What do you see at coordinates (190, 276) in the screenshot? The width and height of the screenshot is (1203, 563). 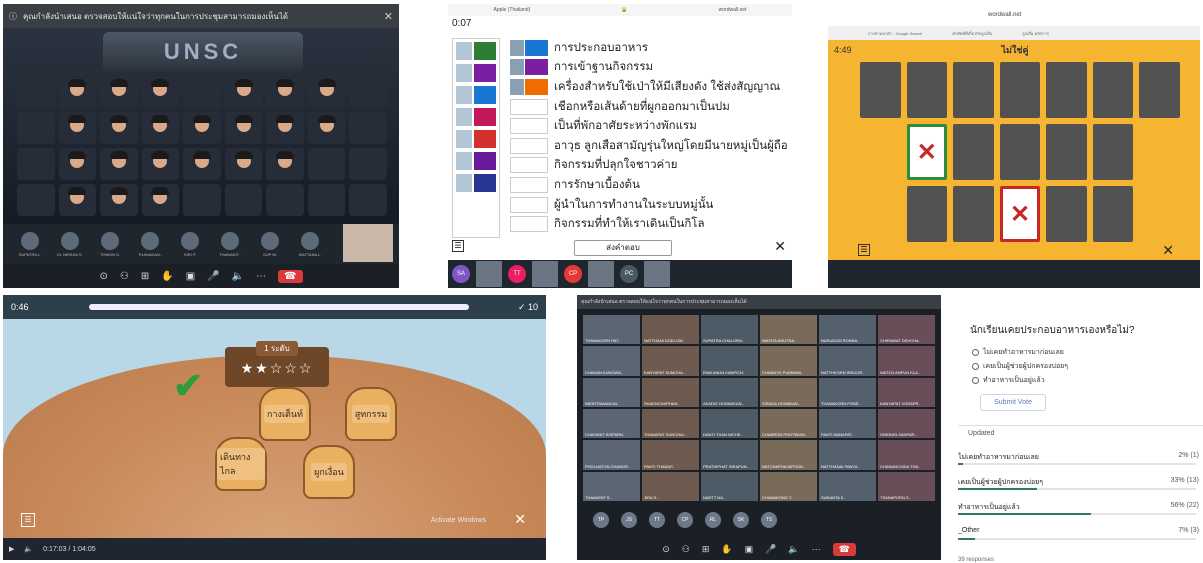 I see `camera-icon: ▣` at bounding box center [190, 276].